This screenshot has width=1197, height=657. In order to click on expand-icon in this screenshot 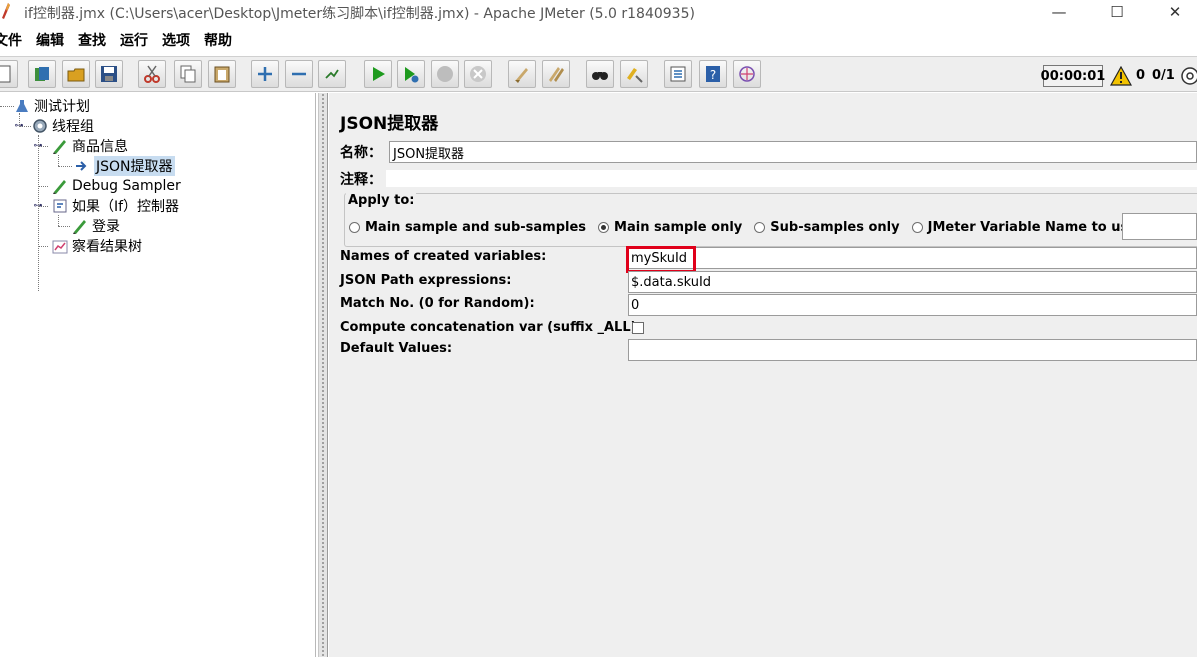, I will do `click(265, 74)`.